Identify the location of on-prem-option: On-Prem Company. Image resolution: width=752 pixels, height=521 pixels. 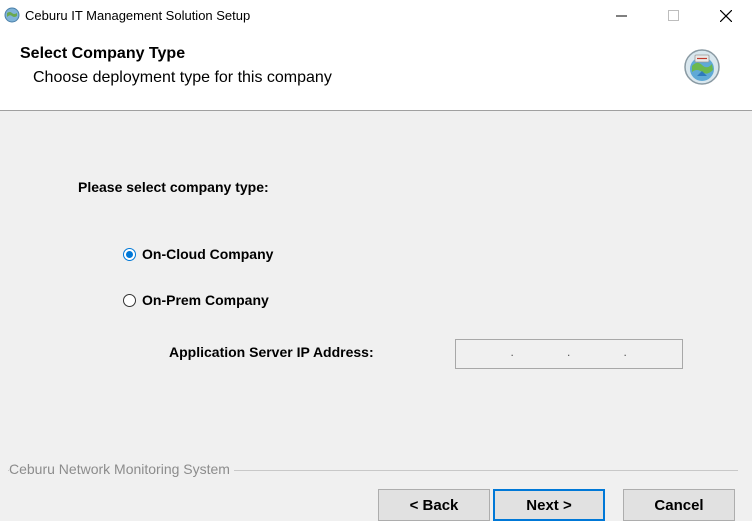
(196, 300).